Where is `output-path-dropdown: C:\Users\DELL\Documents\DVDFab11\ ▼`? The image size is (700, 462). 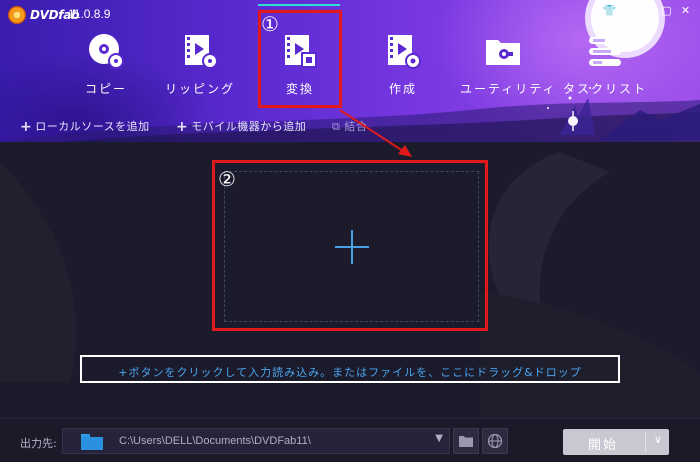
output-path-dropdown: C:\Users\DELL\Documents\DVDFab11\ ▼ is located at coordinates (256, 441).